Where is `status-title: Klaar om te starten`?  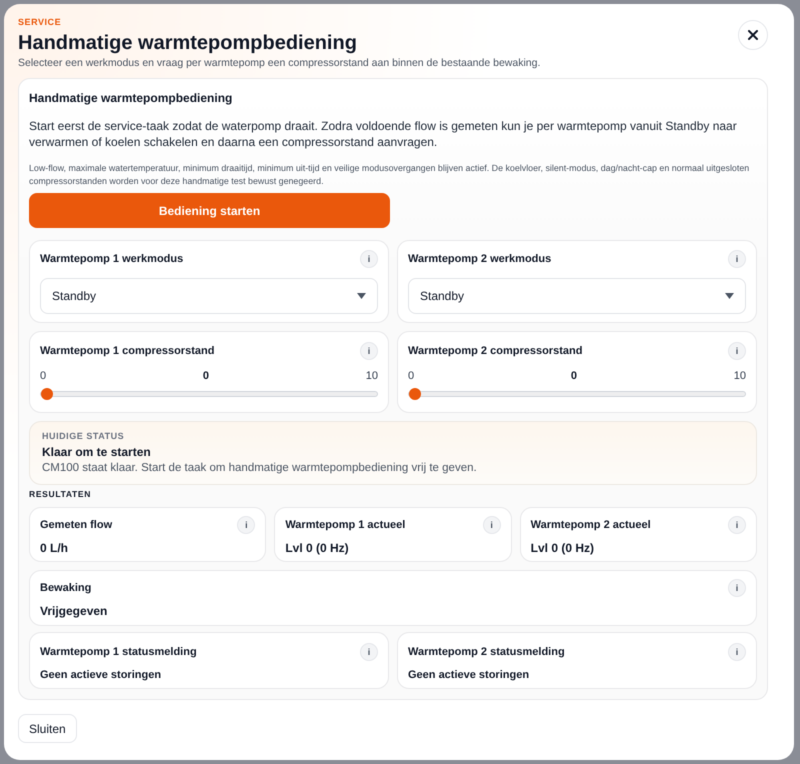 status-title: Klaar om te starten is located at coordinates (97, 452).